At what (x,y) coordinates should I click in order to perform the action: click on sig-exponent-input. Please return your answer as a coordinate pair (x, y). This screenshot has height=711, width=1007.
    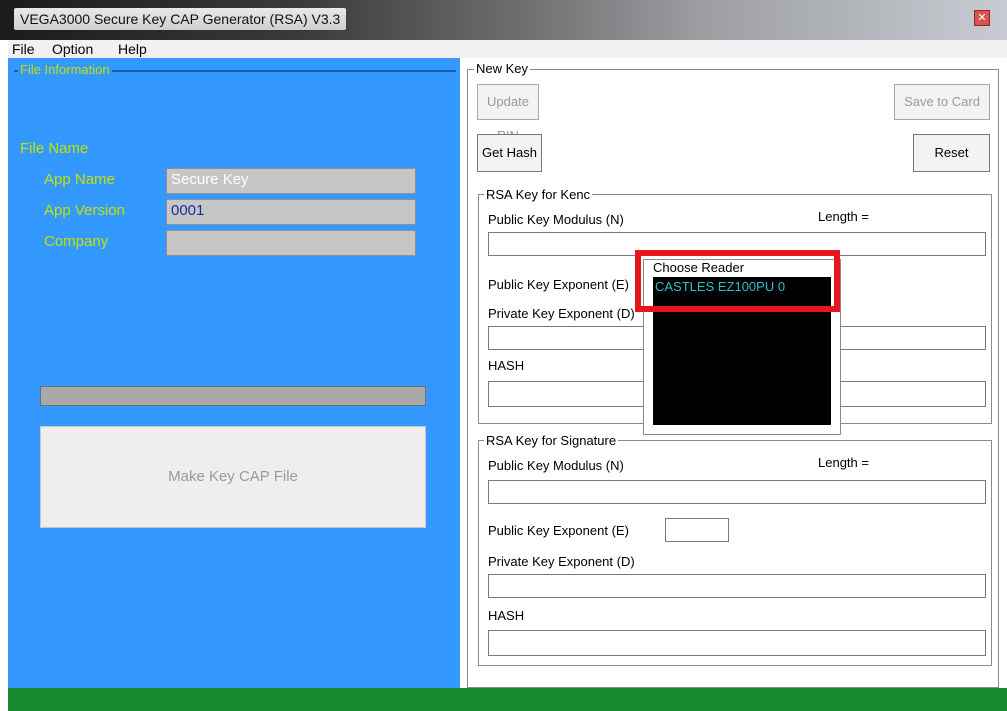
    Looking at the image, I should click on (697, 530).